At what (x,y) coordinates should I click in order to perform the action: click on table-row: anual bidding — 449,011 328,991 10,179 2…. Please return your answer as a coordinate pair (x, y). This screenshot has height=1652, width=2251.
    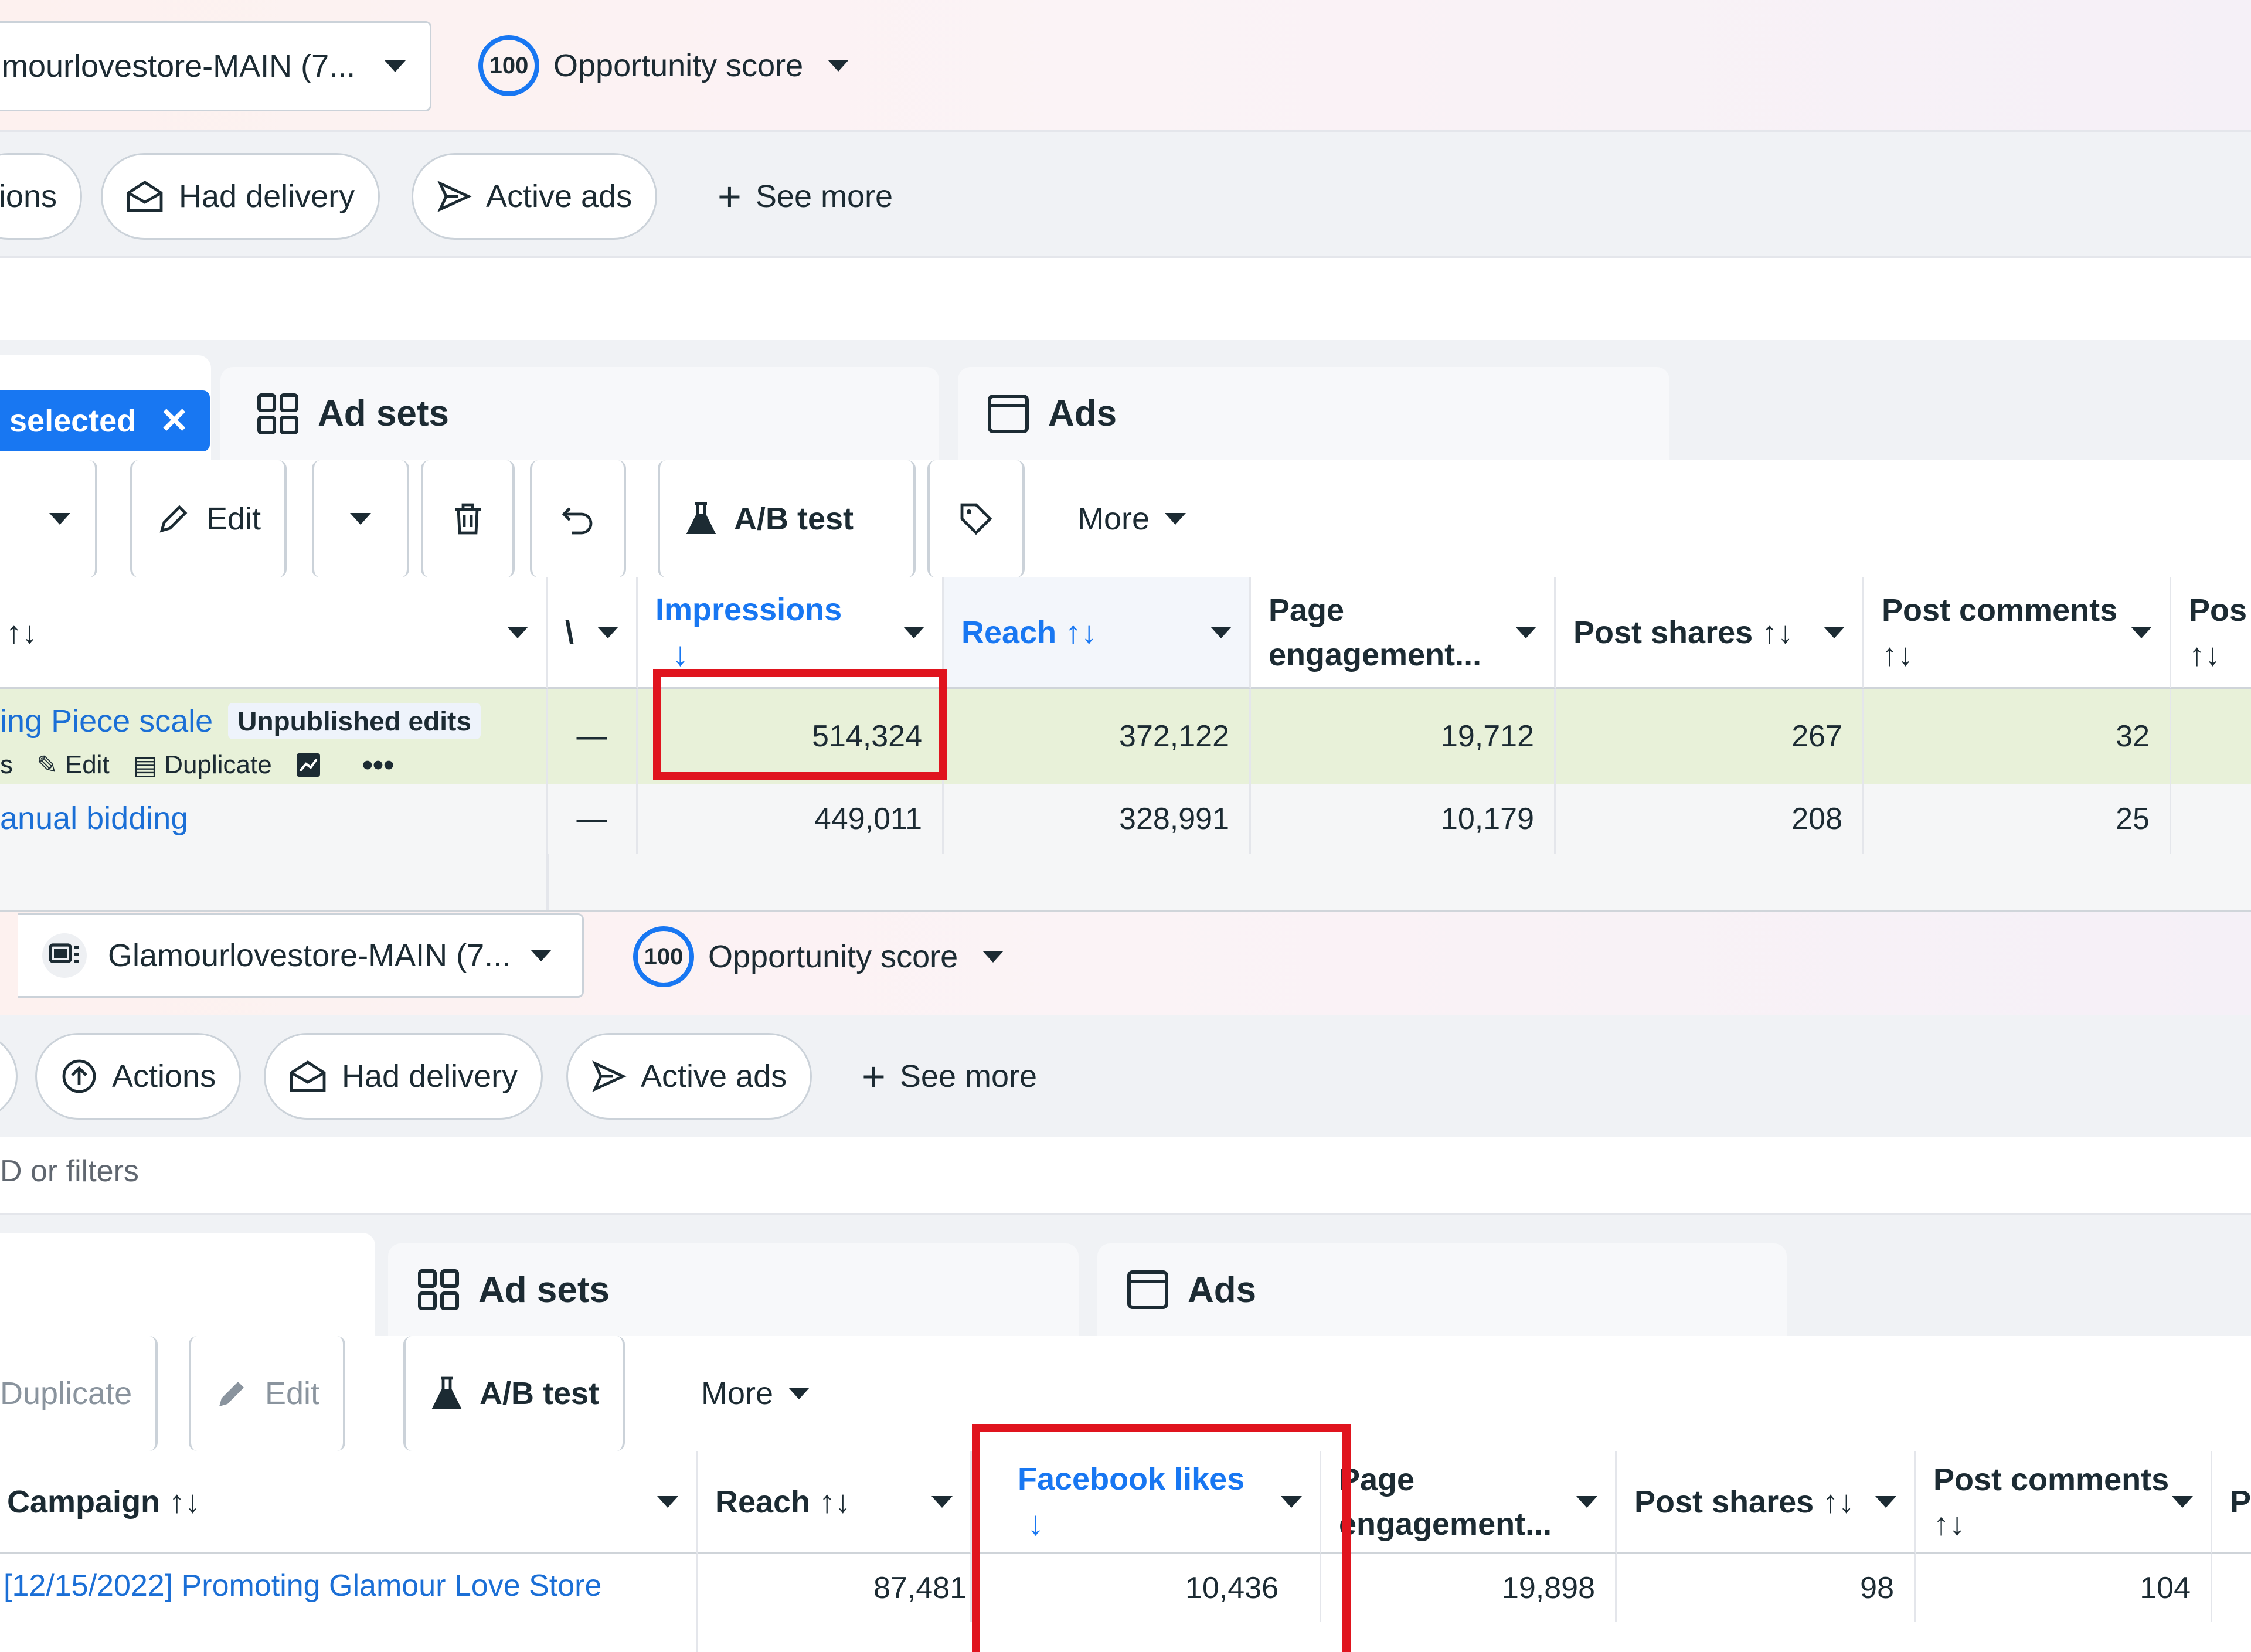
    Looking at the image, I should click on (1125, 847).